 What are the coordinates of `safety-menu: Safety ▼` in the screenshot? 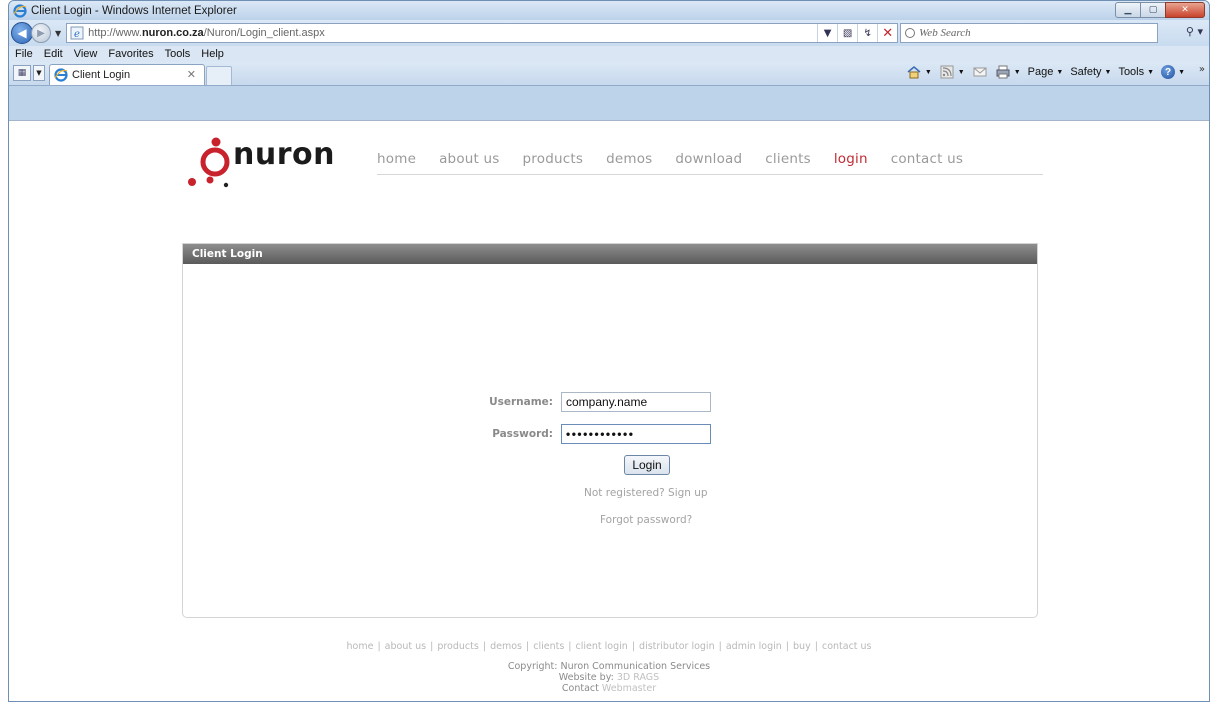 It's located at (1090, 72).